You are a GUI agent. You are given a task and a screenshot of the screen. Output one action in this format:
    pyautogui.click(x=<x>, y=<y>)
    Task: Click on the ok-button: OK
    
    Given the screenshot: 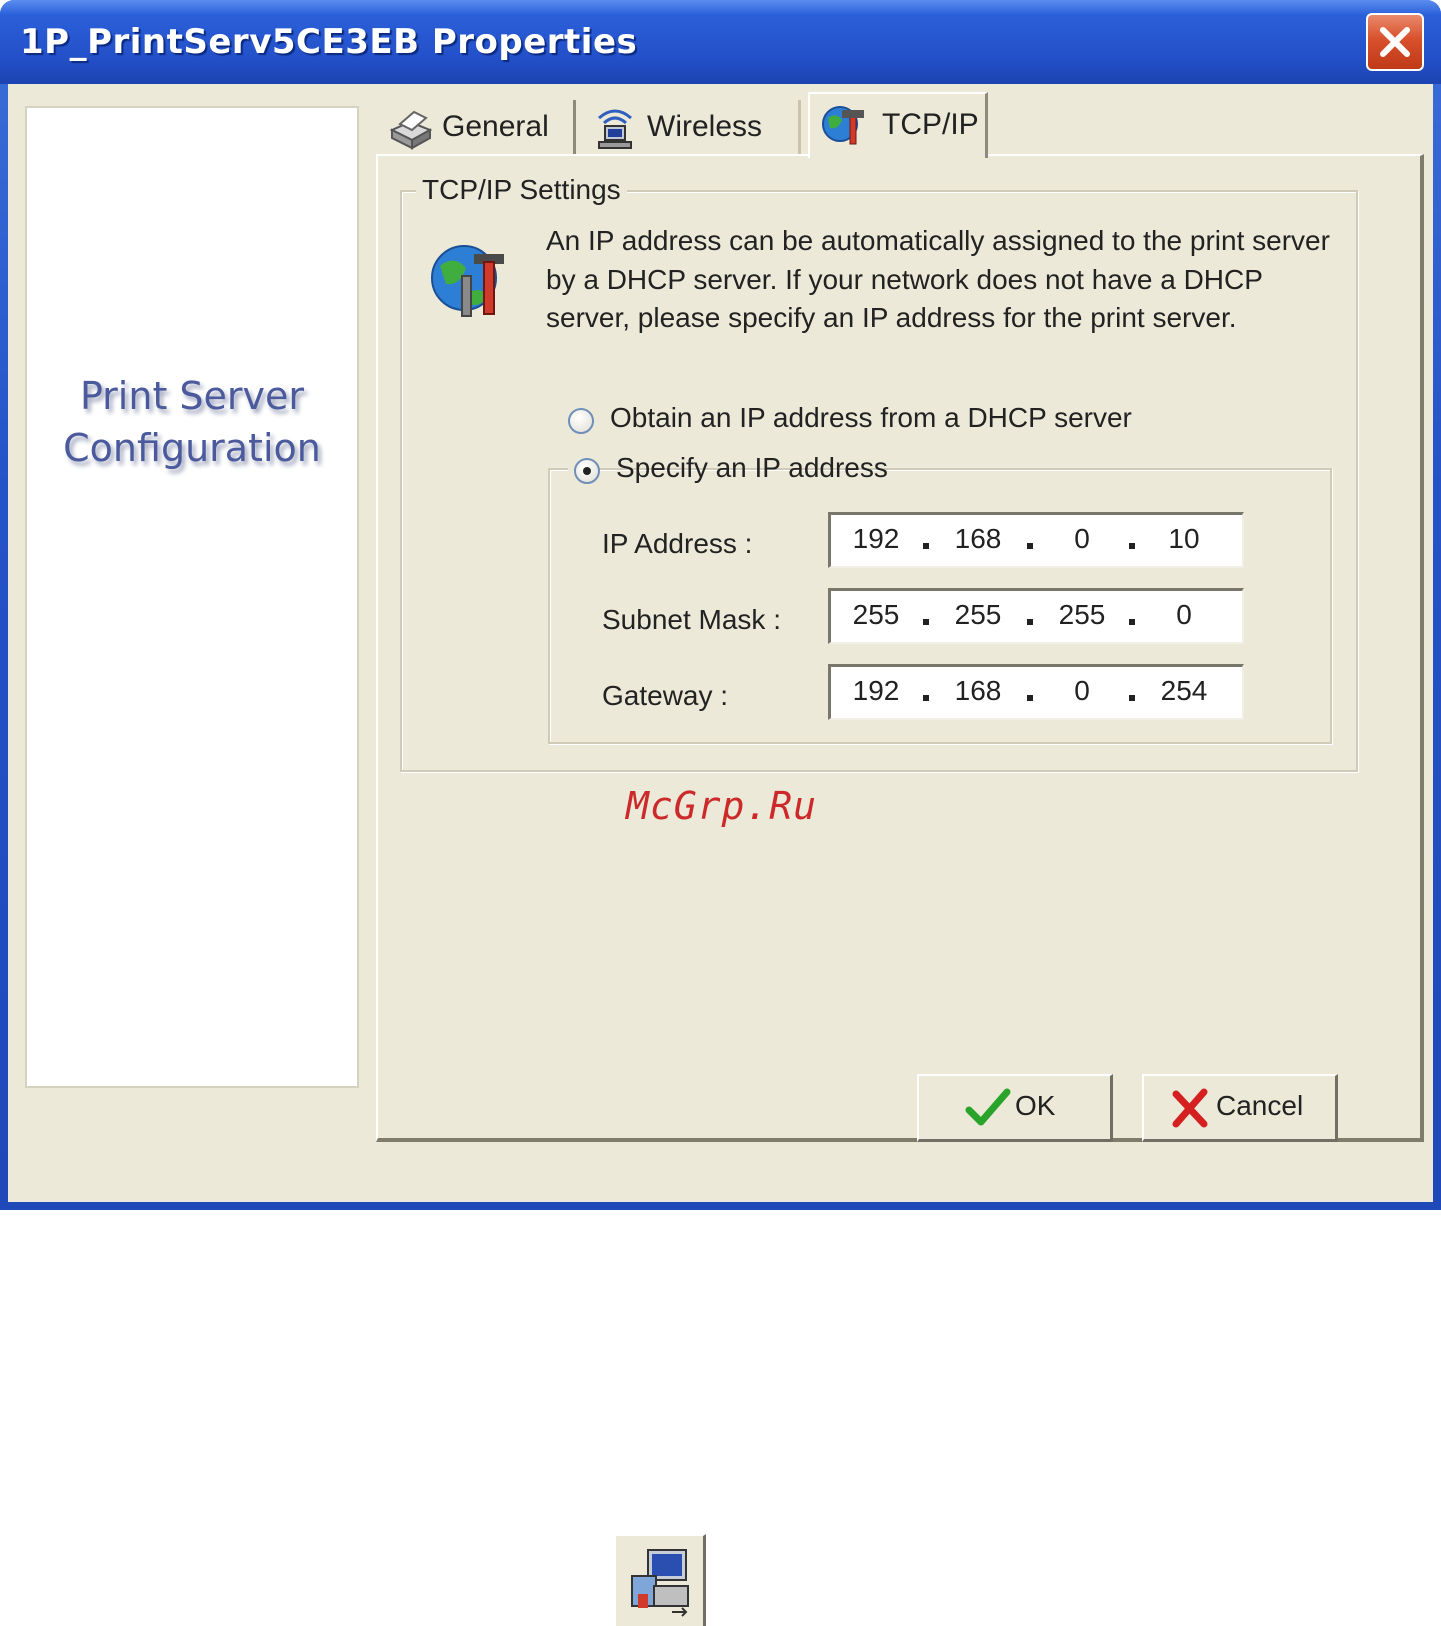 What is the action you would take?
    pyautogui.click(x=1015, y=1108)
    